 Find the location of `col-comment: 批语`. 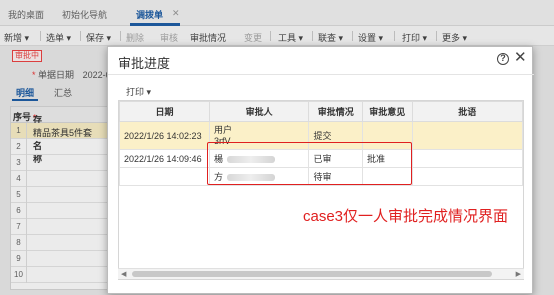

col-comment: 批语 is located at coordinates (467, 111).